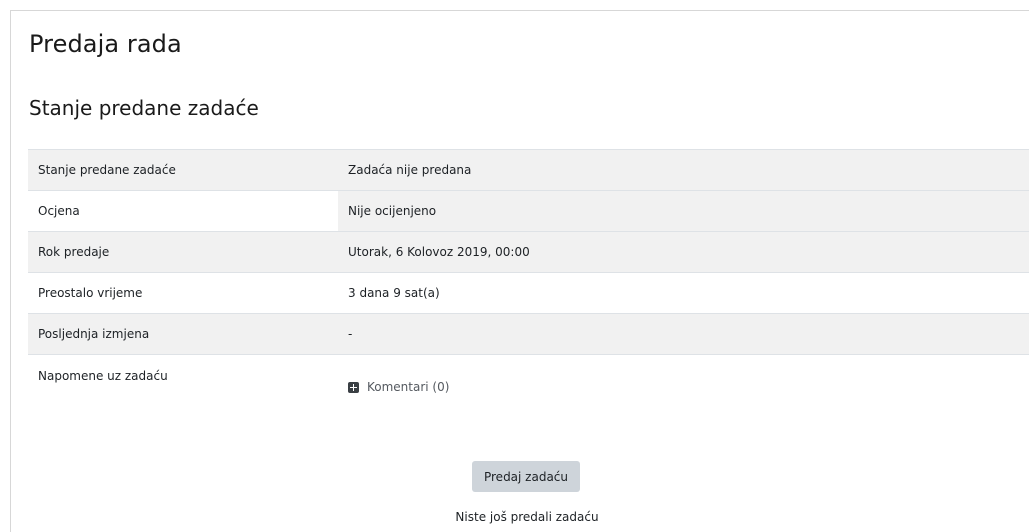  I want to click on table-row: Ocjena Nije ocijenjeno, so click(528, 211).